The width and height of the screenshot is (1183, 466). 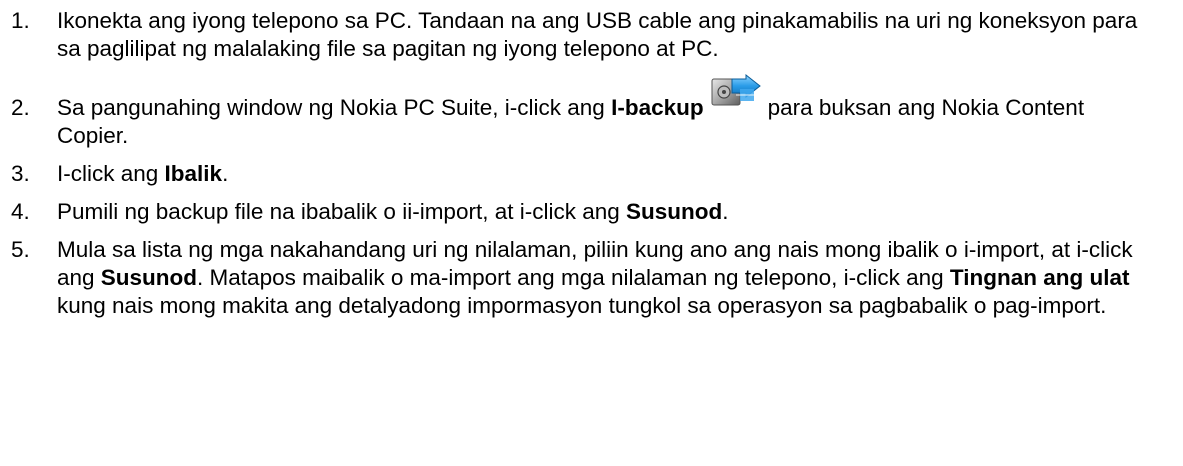 I want to click on step-number: 1., so click(x=20, y=20).